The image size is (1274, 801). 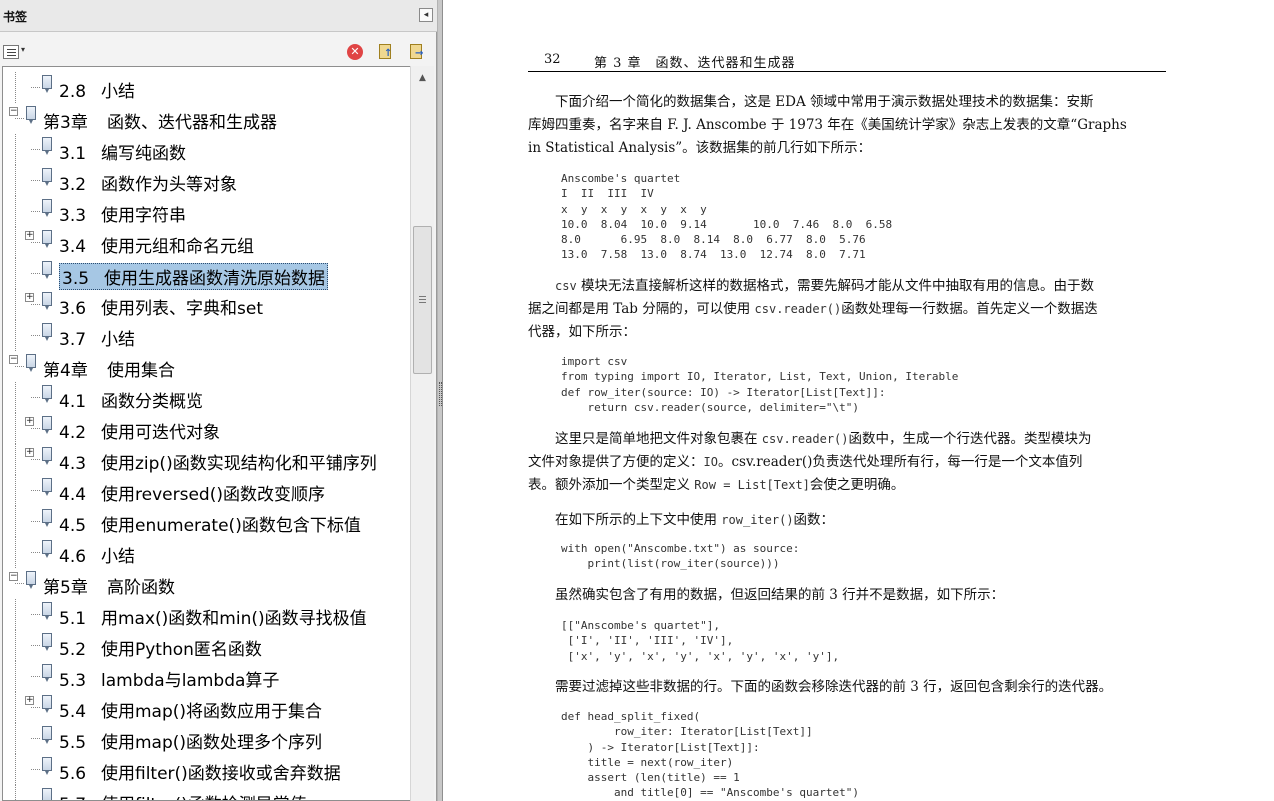 I want to click on text-run: 函数：, so click(x=814, y=520).